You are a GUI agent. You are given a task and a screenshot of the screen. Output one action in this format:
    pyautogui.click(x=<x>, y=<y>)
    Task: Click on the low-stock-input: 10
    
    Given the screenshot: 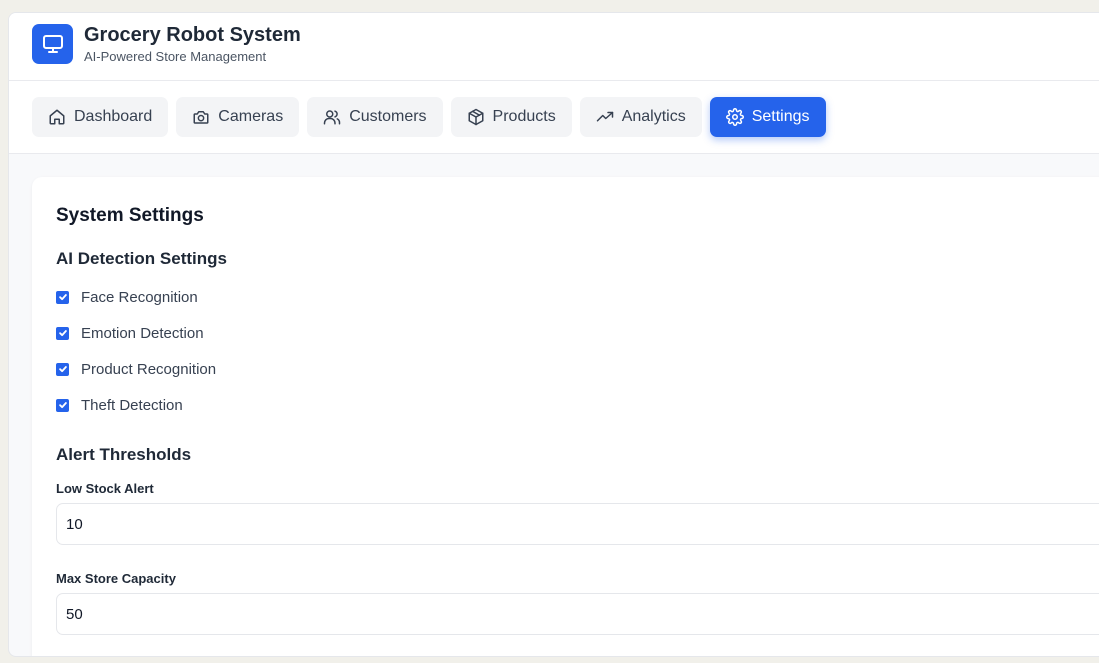 What is the action you would take?
    pyautogui.click(x=577, y=524)
    